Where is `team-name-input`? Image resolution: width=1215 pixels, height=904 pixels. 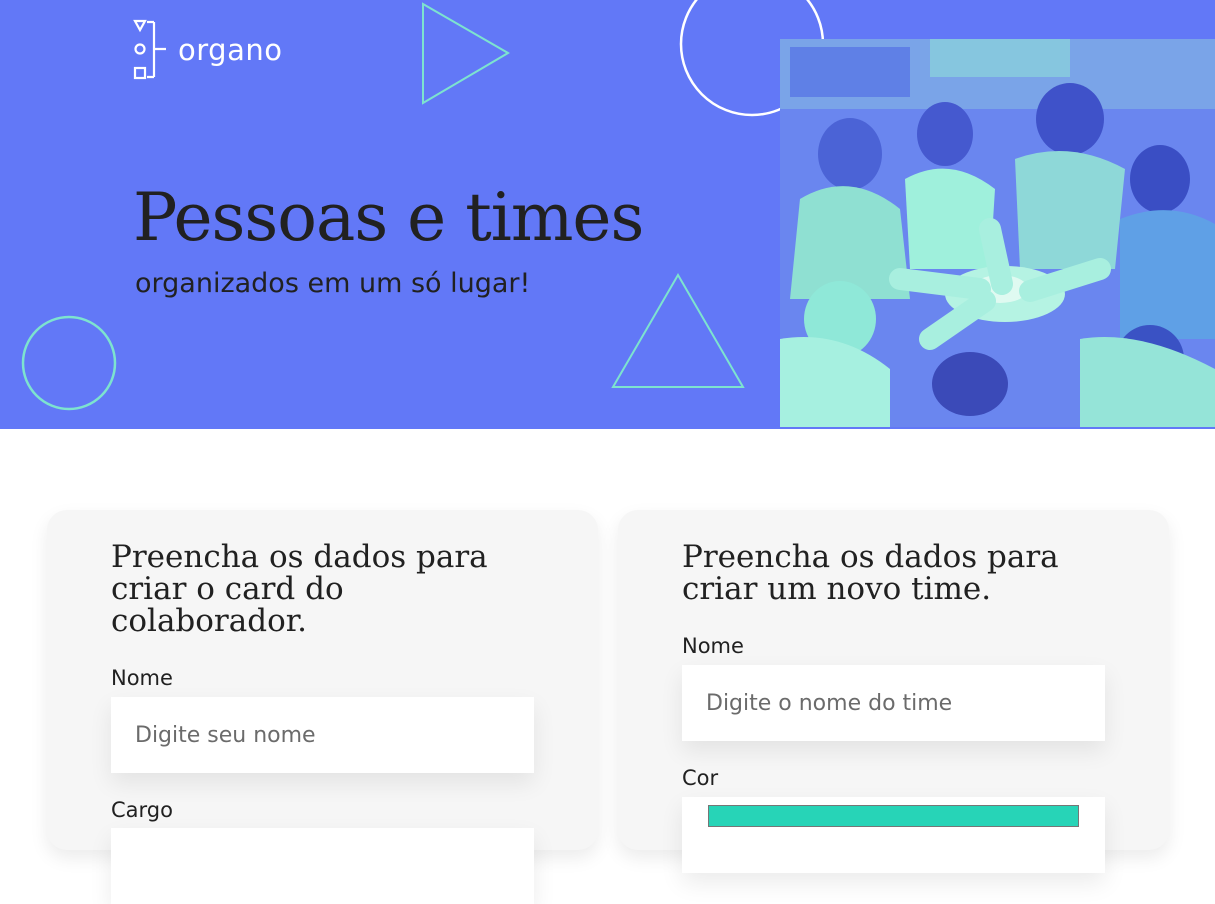 team-name-input is located at coordinates (893, 703).